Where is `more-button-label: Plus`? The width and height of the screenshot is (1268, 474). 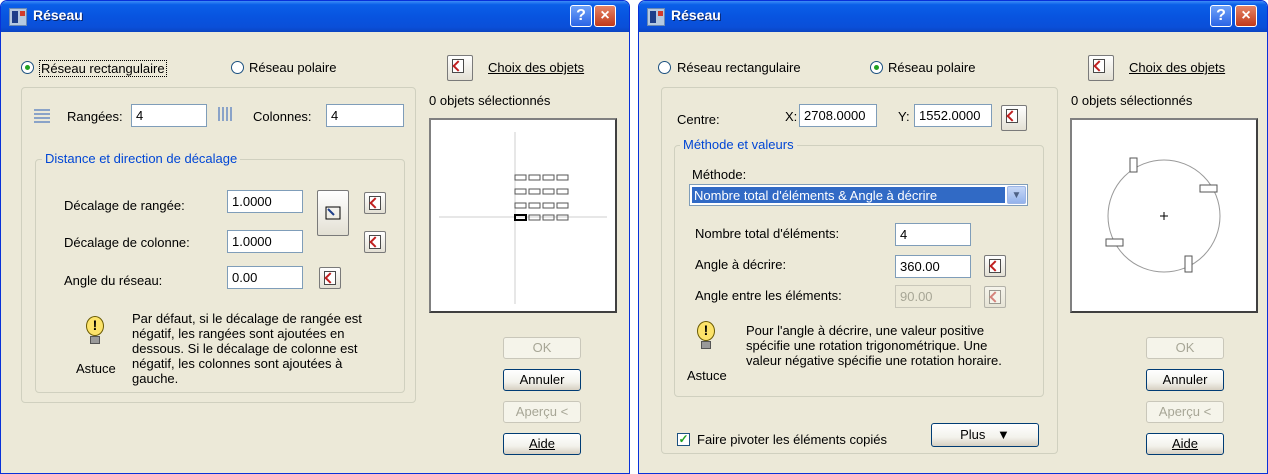 more-button-label: Plus is located at coordinates (973, 434).